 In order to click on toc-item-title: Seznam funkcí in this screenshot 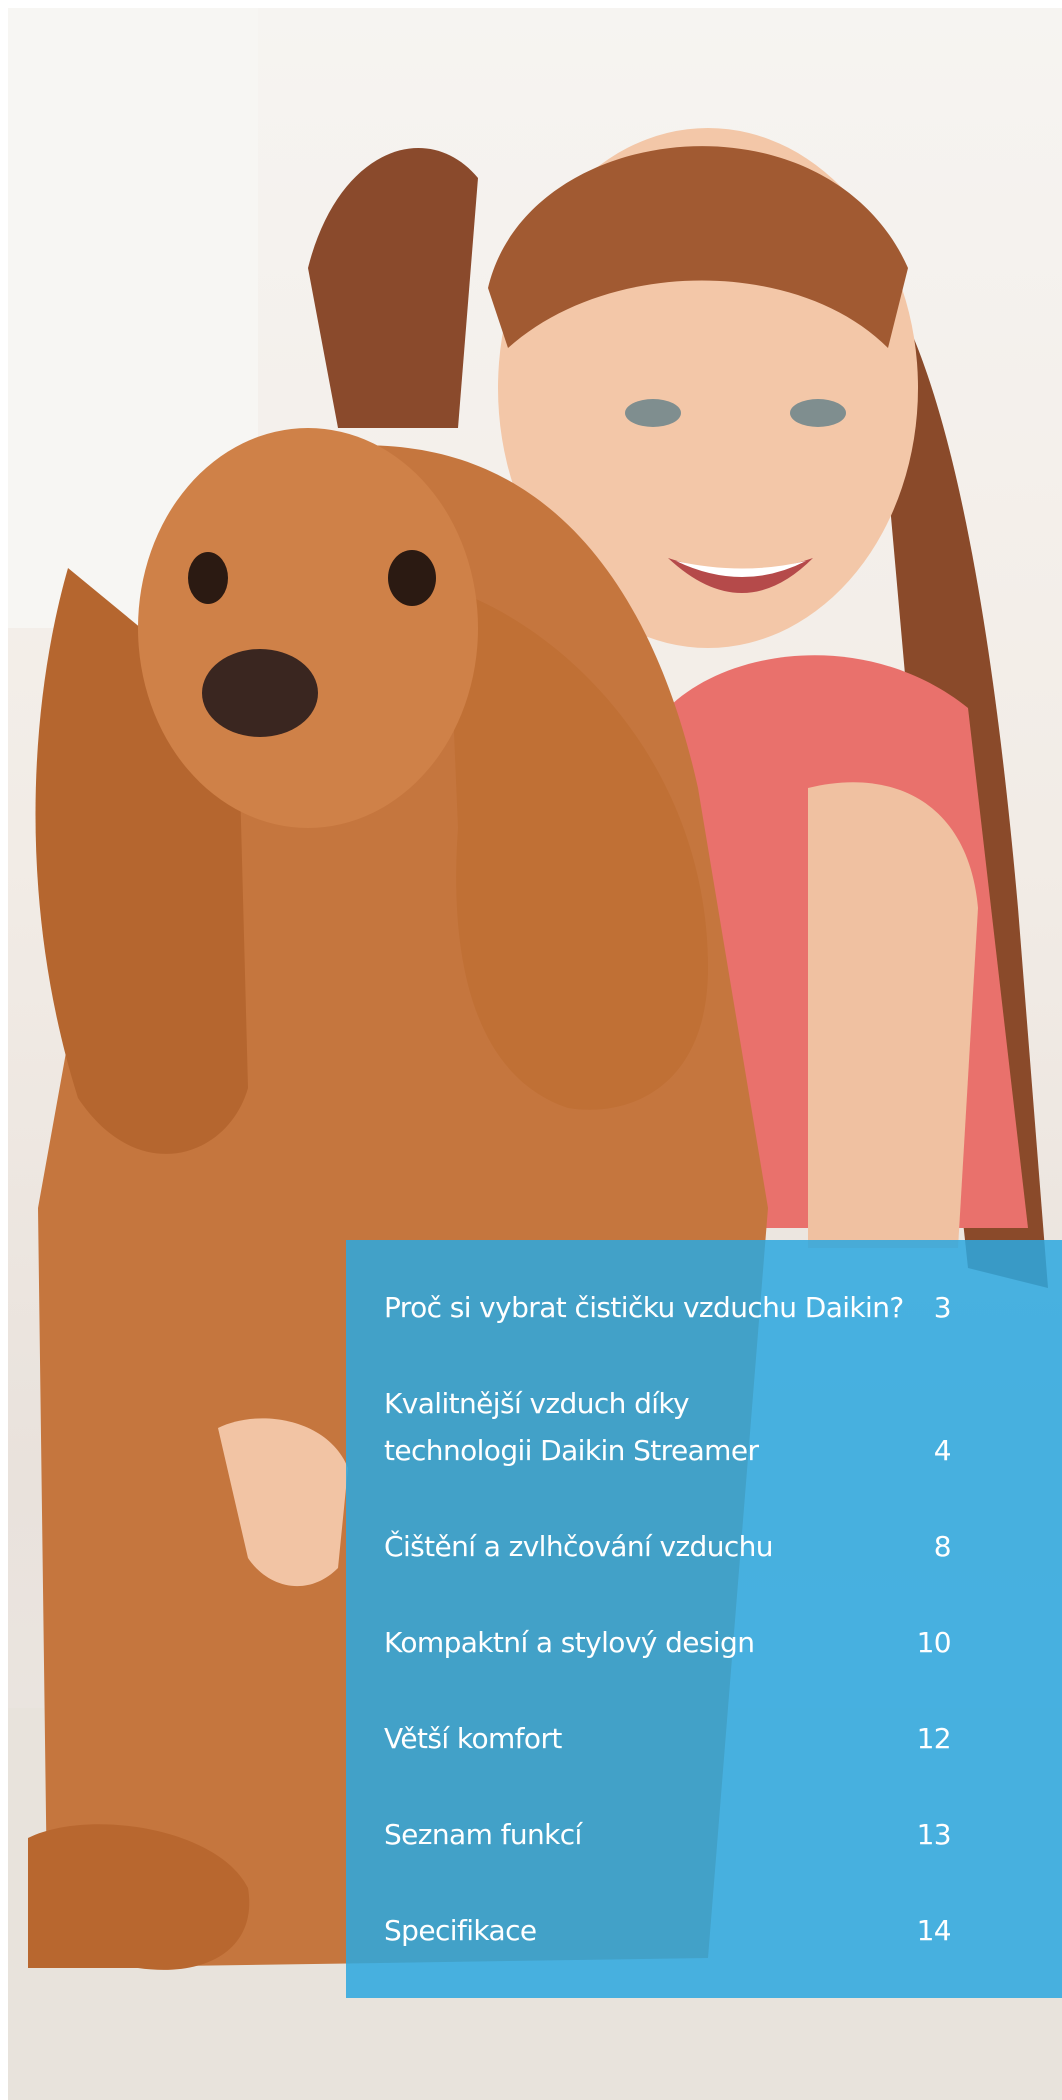, I will do `click(483, 1834)`.